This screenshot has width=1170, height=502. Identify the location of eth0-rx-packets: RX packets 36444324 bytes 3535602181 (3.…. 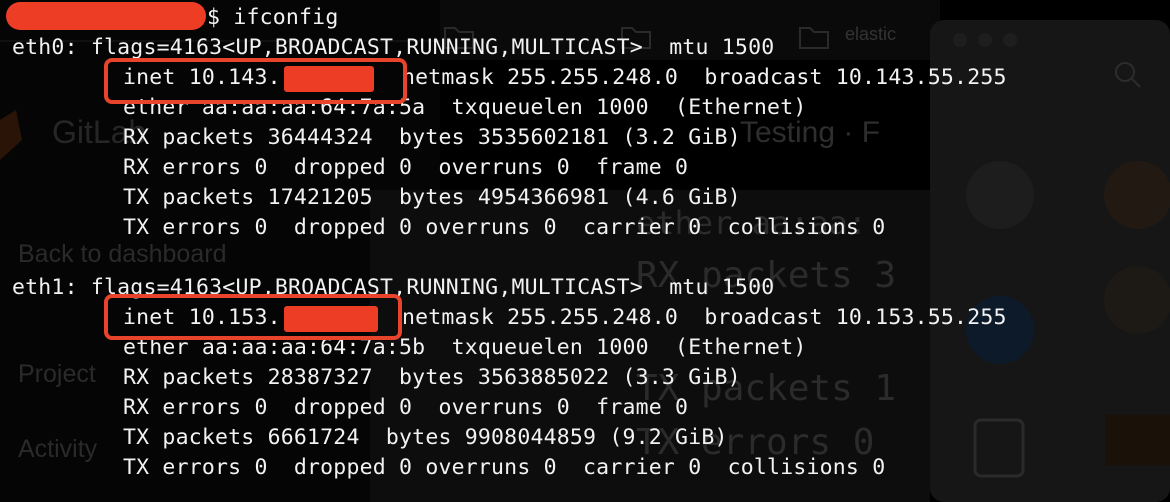
(432, 137).